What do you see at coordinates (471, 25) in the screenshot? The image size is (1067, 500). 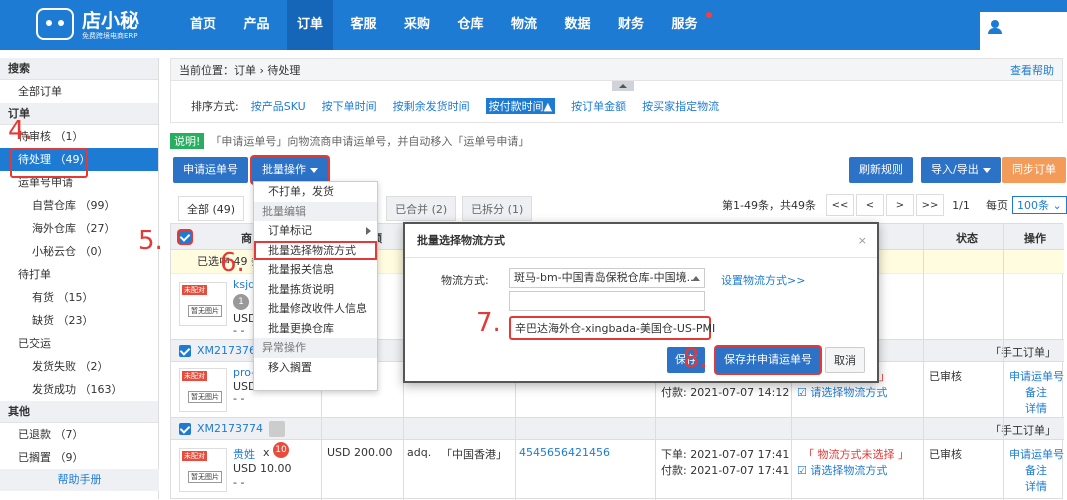 I see `nav-warehouse: 仓库` at bounding box center [471, 25].